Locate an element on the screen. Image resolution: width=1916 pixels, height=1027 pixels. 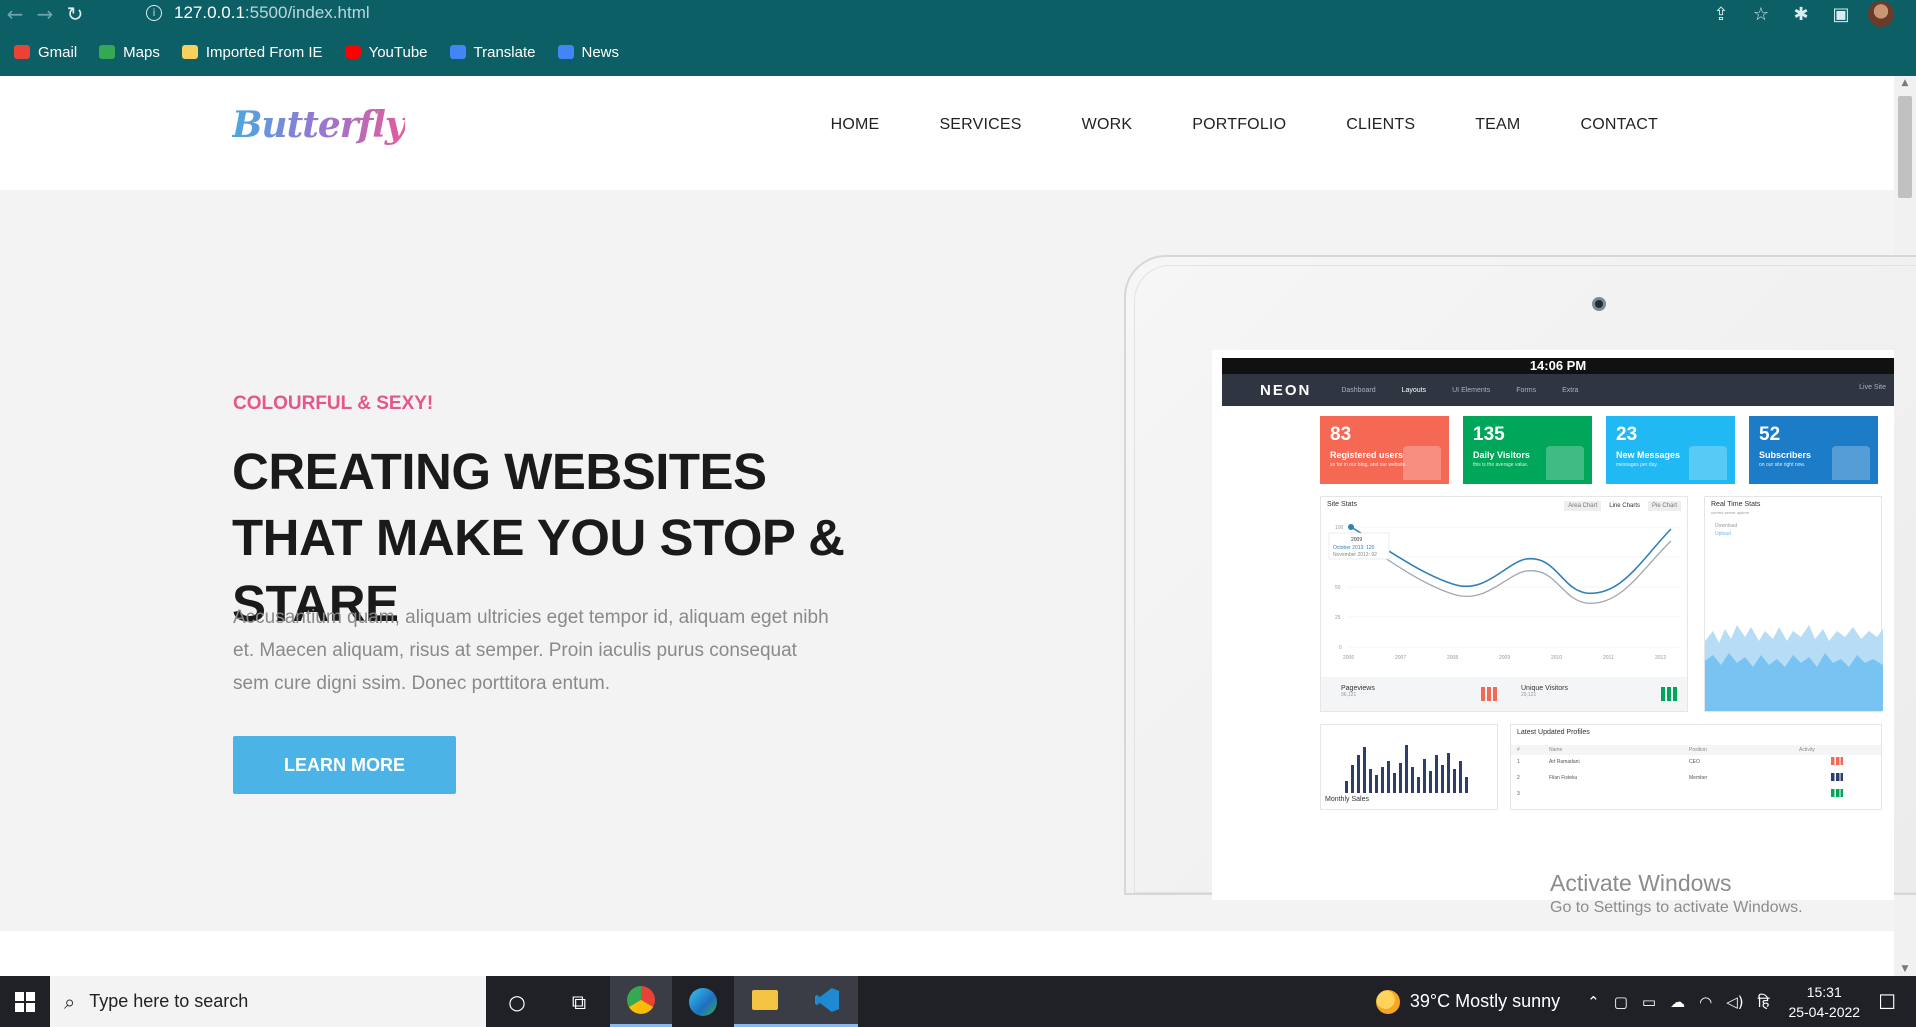
bookmark-maps: Maps is located at coordinates (129, 52).